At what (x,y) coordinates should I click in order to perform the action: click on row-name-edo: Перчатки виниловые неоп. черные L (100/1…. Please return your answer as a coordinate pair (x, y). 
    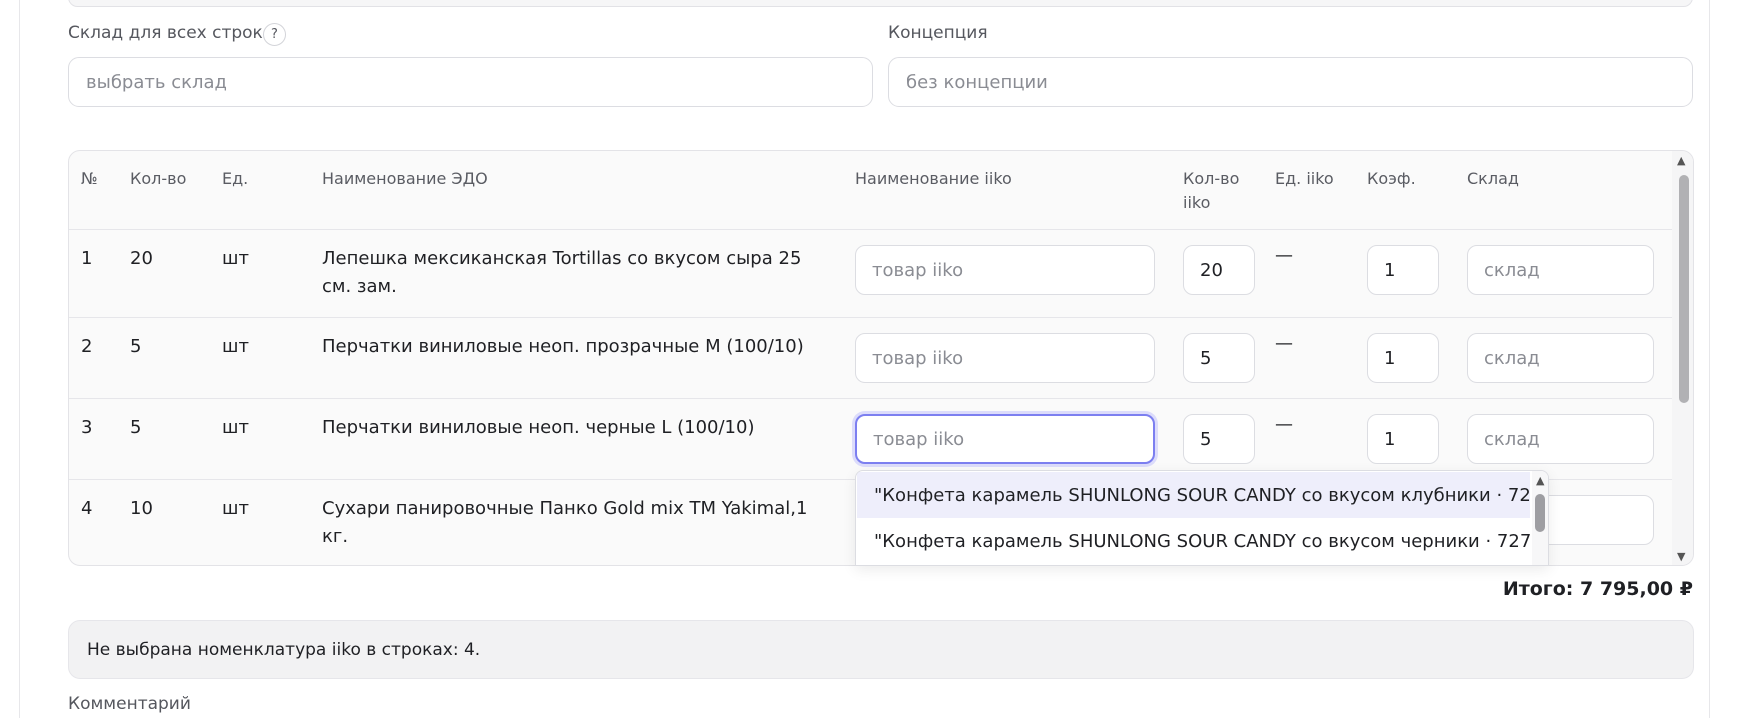
    Looking at the image, I should click on (538, 427).